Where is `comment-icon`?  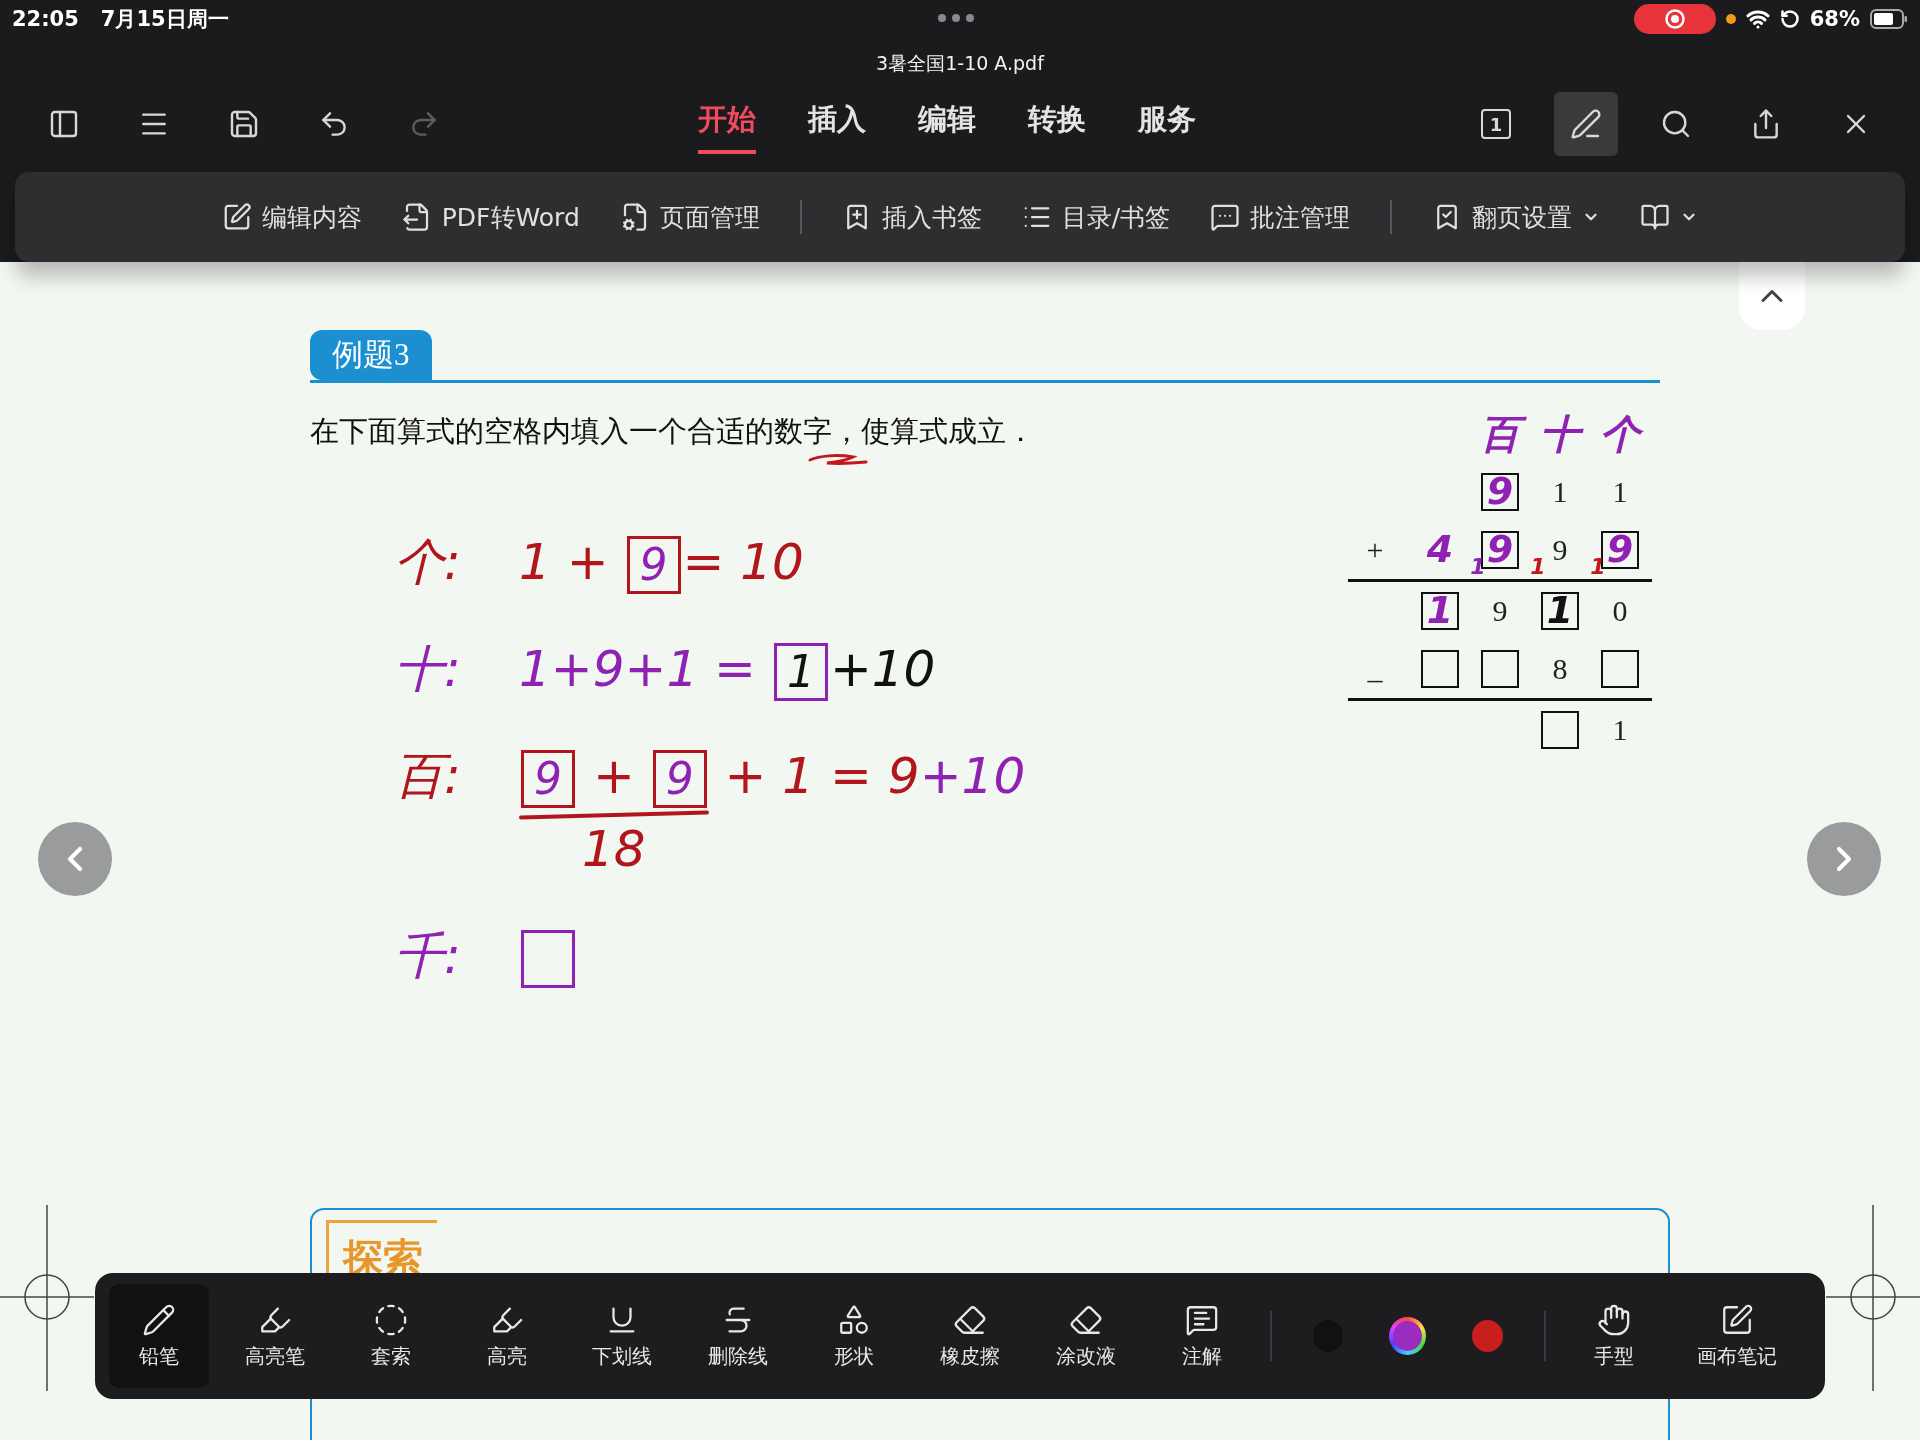 comment-icon is located at coordinates (1225, 217).